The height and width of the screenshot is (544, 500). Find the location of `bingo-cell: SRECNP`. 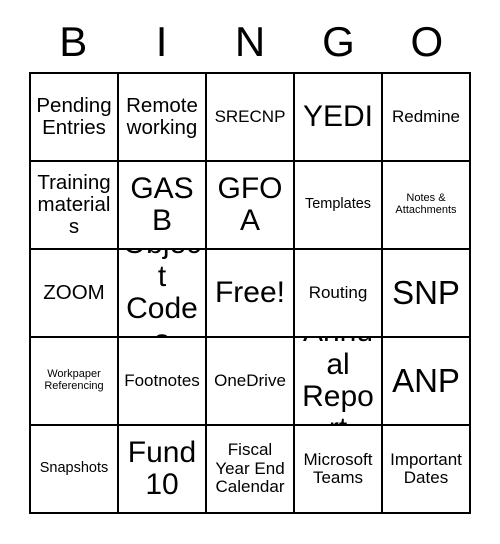

bingo-cell: SRECNP is located at coordinates (251, 118).